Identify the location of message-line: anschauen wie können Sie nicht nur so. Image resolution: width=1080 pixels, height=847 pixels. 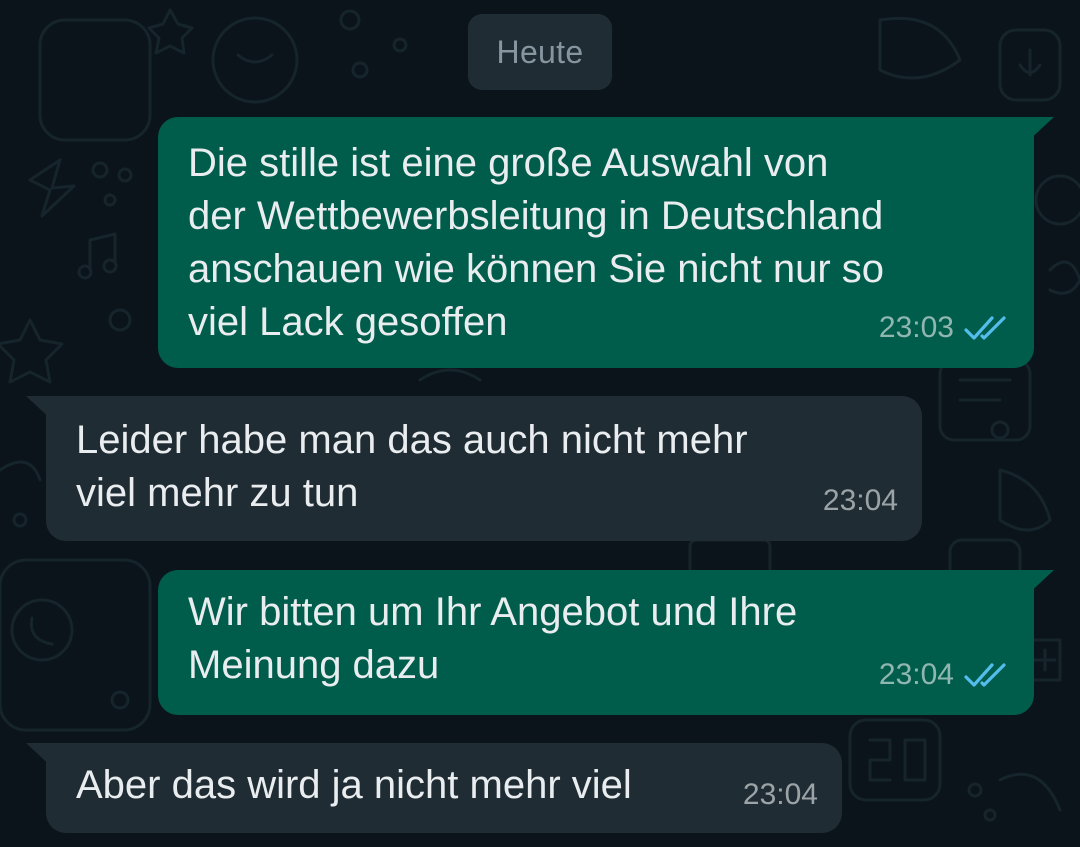
(536, 269).